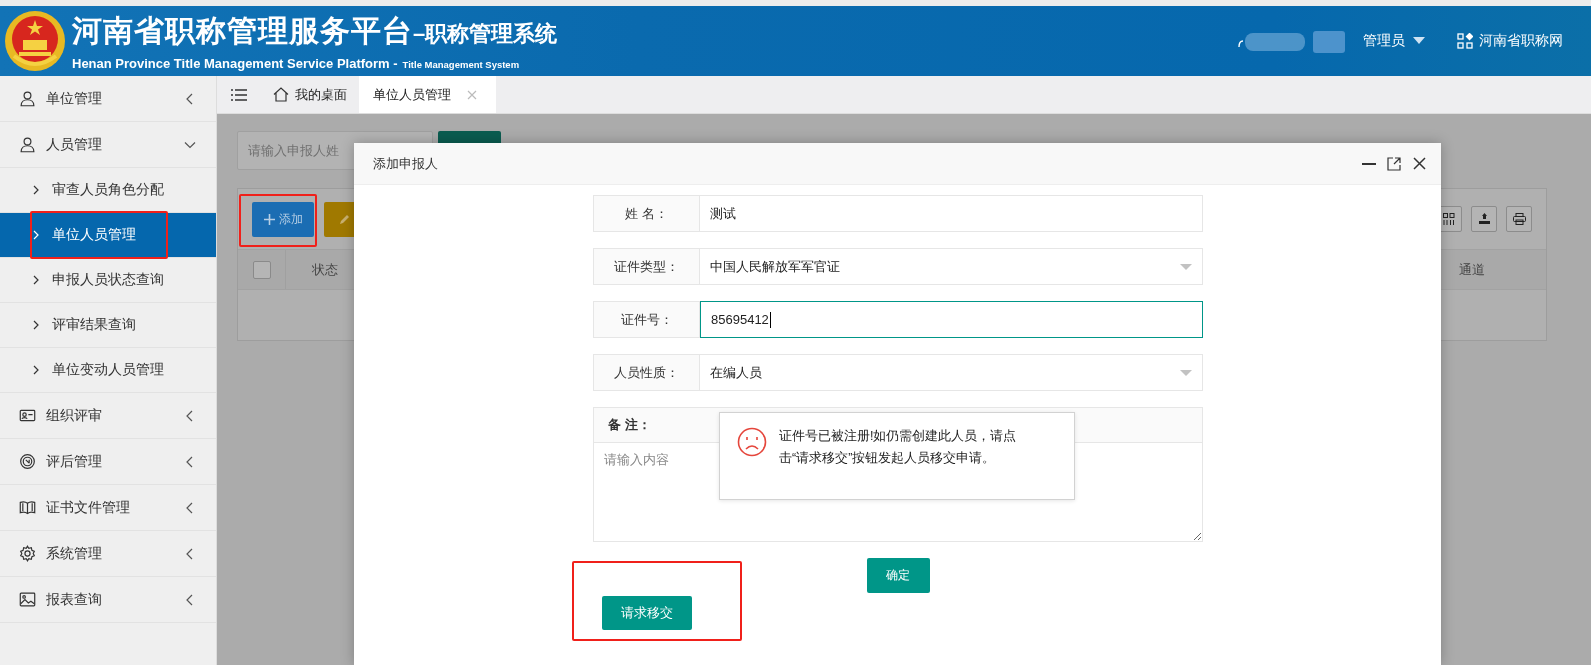  What do you see at coordinates (1472, 269) in the screenshot?
I see `column-header: 通道` at bounding box center [1472, 269].